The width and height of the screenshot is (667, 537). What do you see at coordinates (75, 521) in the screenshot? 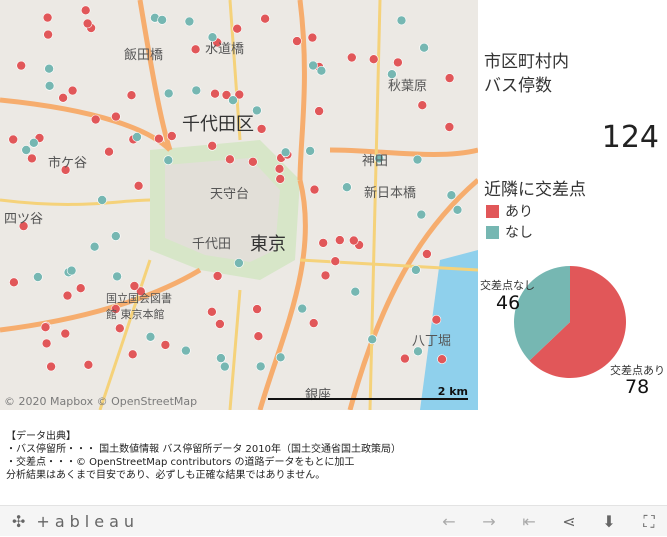
I see `tableau-logo: ✣ +ableau` at bounding box center [75, 521].